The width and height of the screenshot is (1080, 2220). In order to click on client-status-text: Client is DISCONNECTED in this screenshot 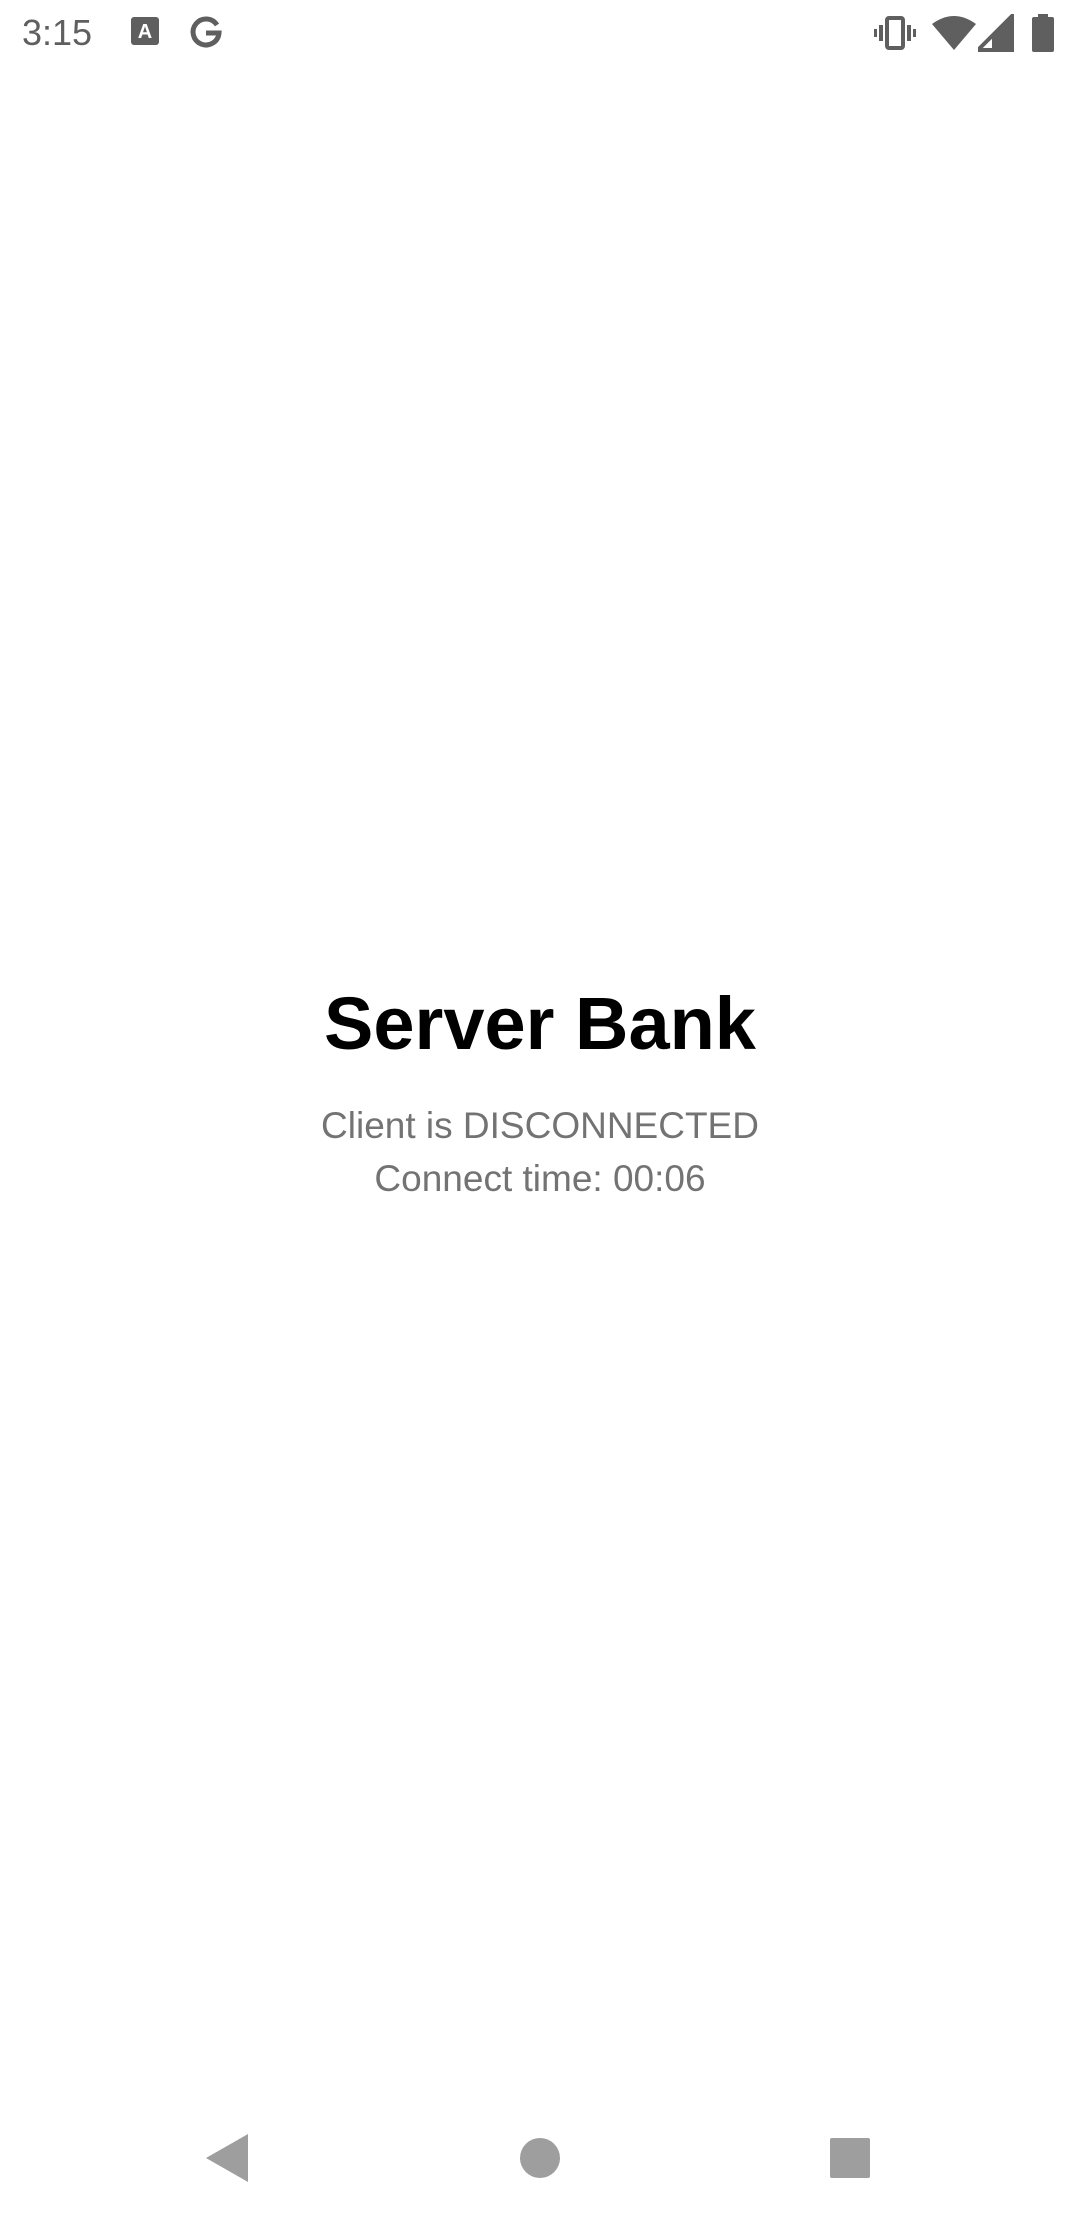, I will do `click(540, 1125)`.